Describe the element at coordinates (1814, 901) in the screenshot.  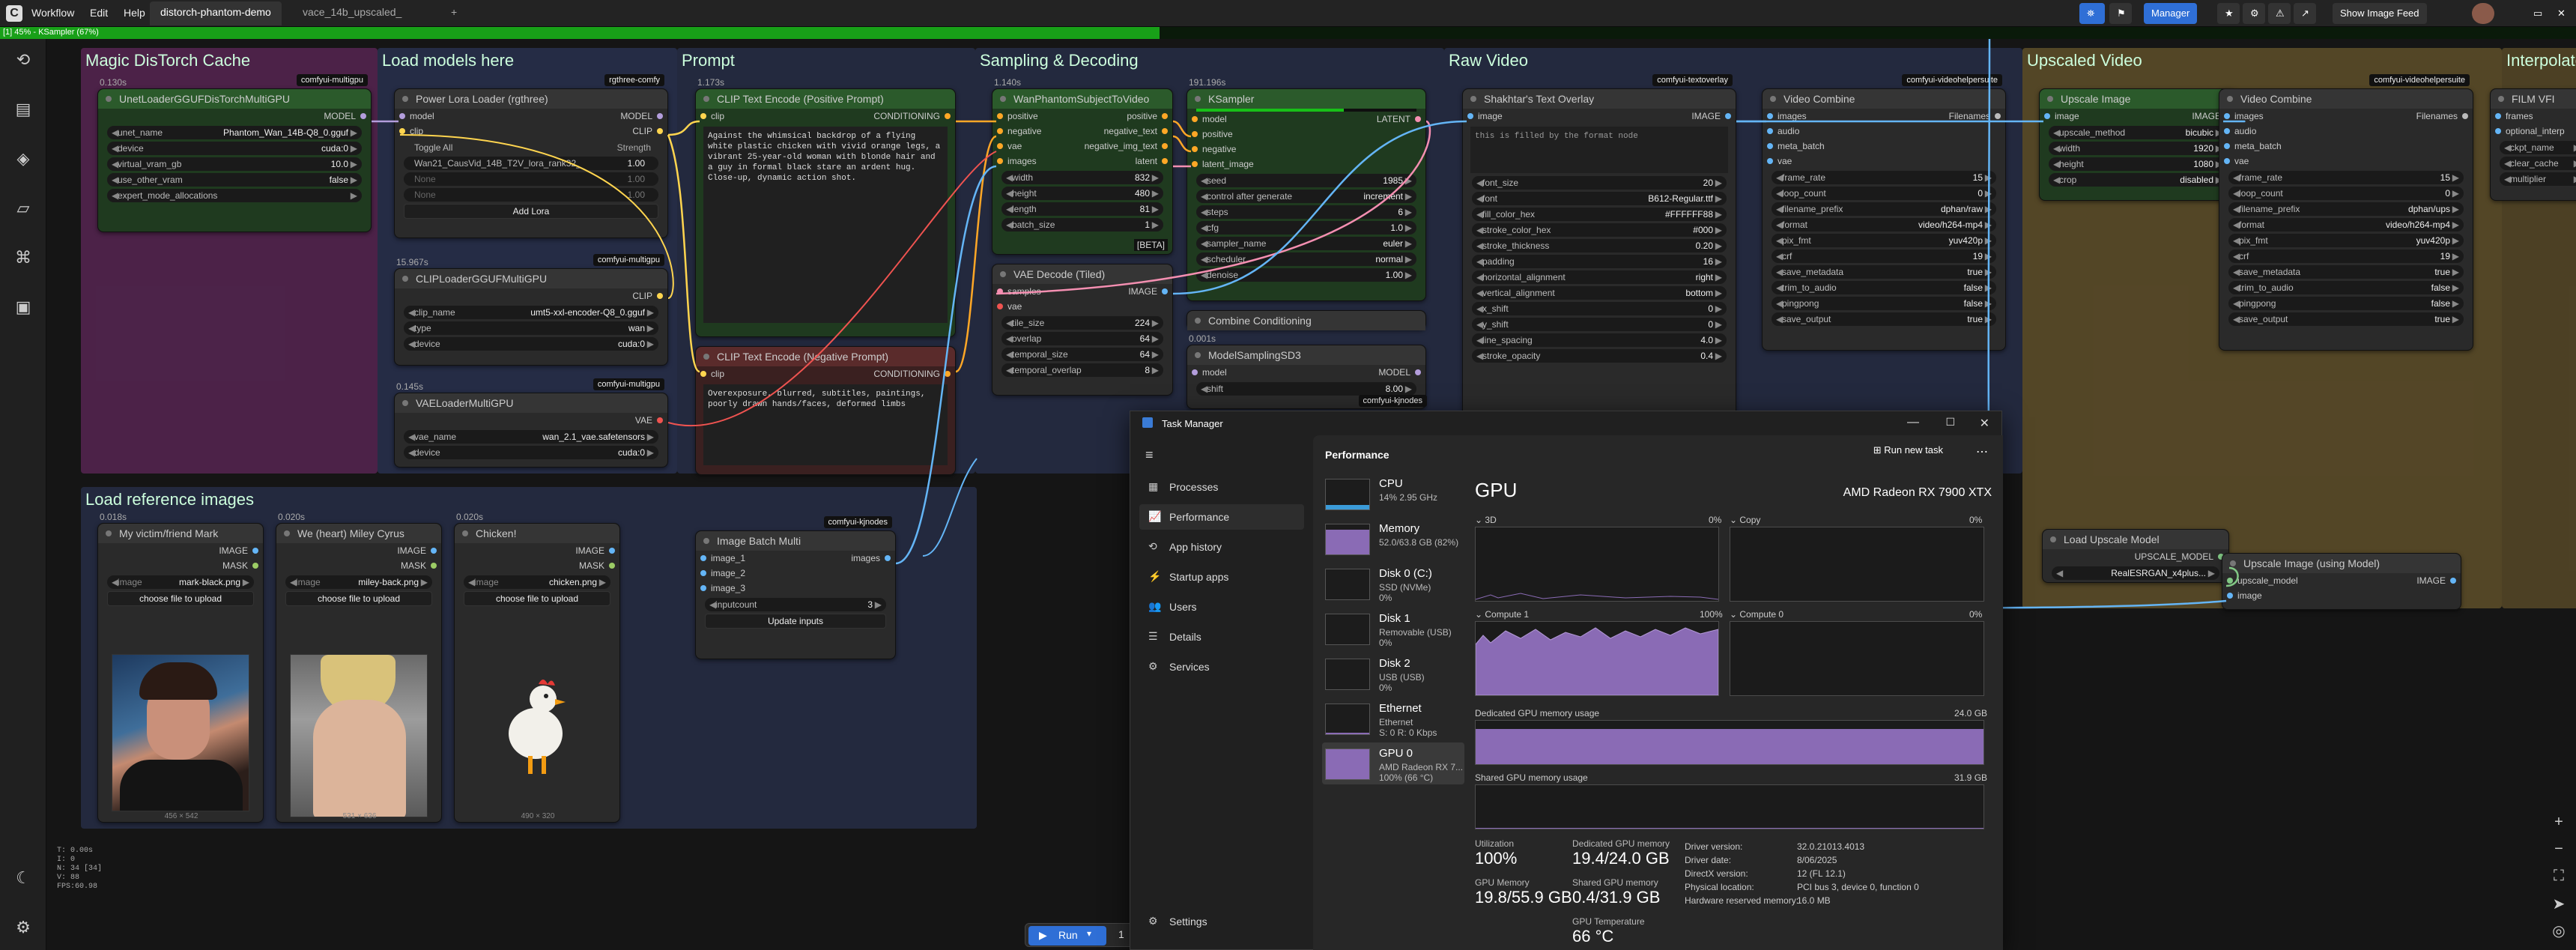
I see `detail-value: 16.0 MB` at that location.